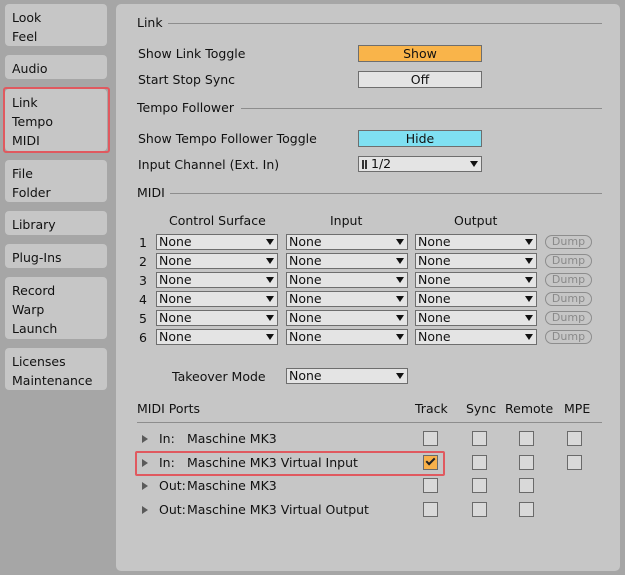  I want to click on tab-label: Warp, so click(28, 309).